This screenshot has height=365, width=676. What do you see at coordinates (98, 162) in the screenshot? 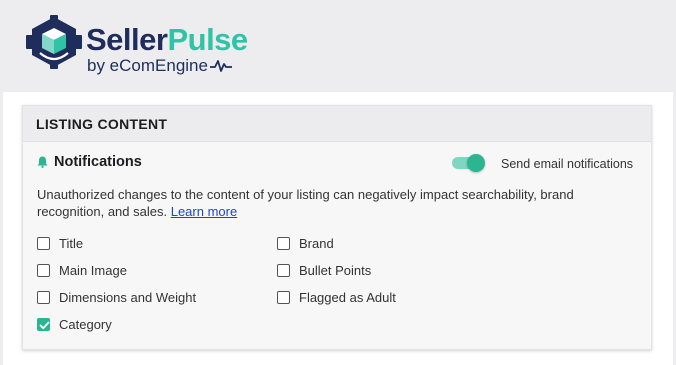
I see `notifications-title: Notifications` at bounding box center [98, 162].